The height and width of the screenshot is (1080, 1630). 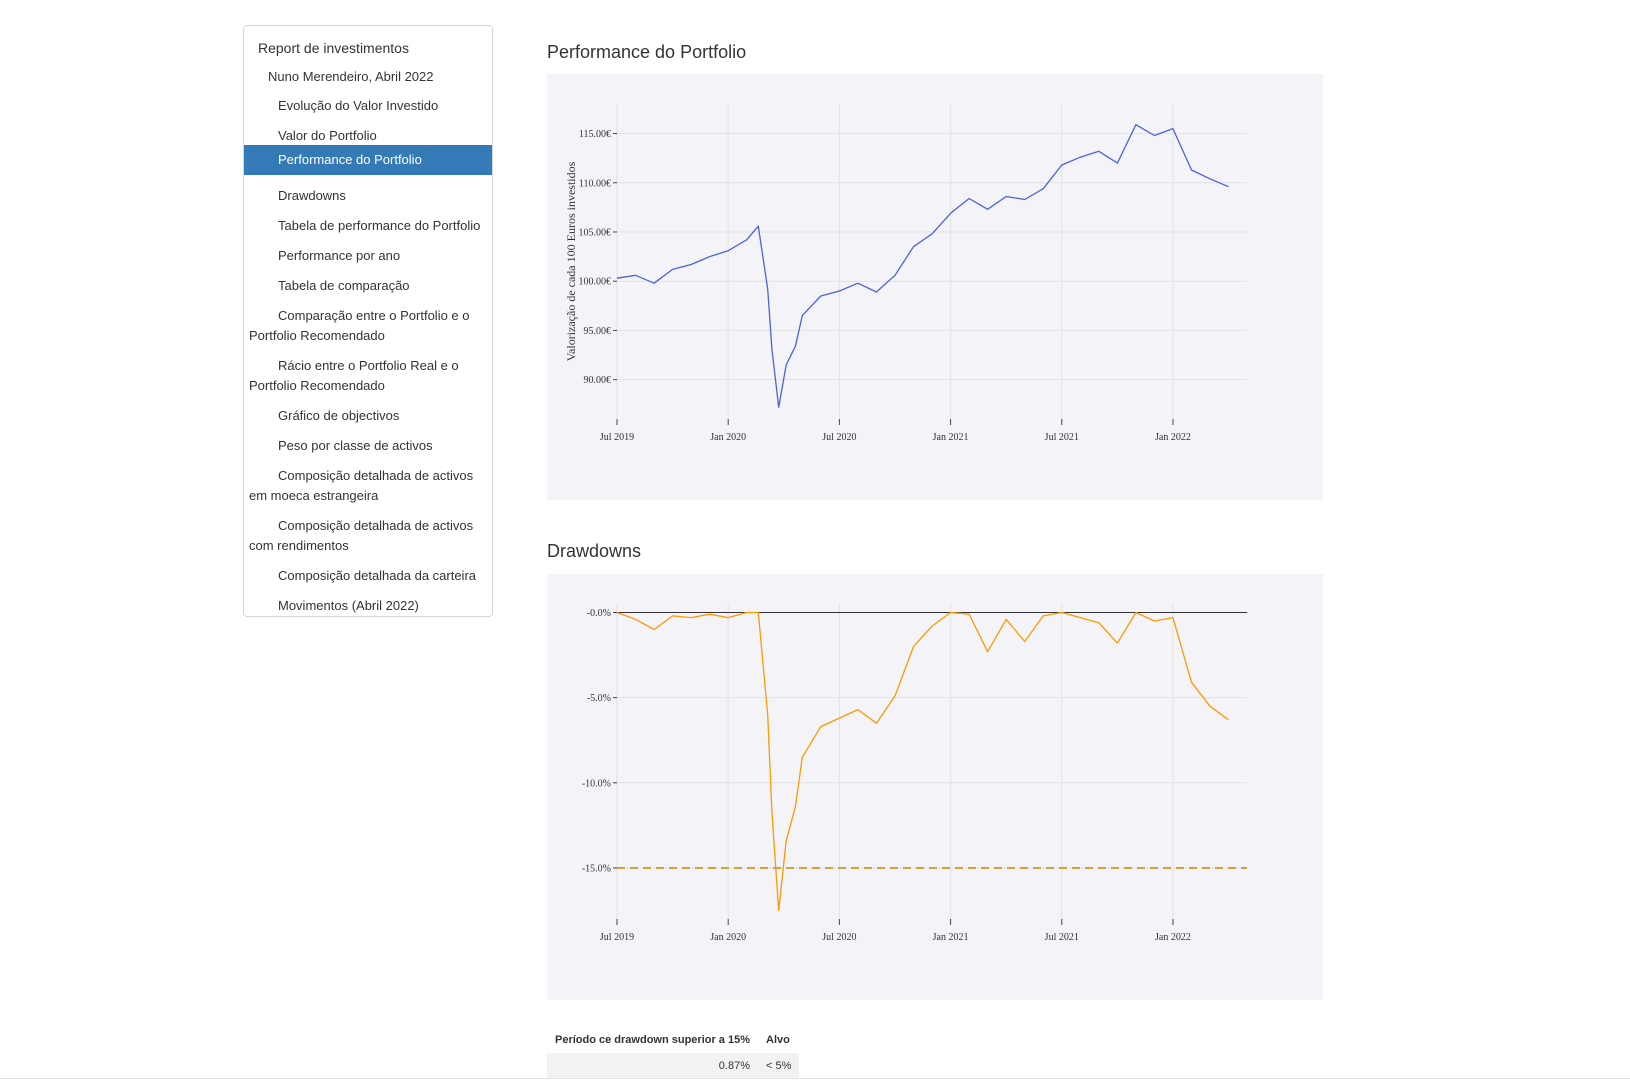 I want to click on table-header-row: Período ce drawdown superior a 15% Alvo, so click(x=673, y=1040).